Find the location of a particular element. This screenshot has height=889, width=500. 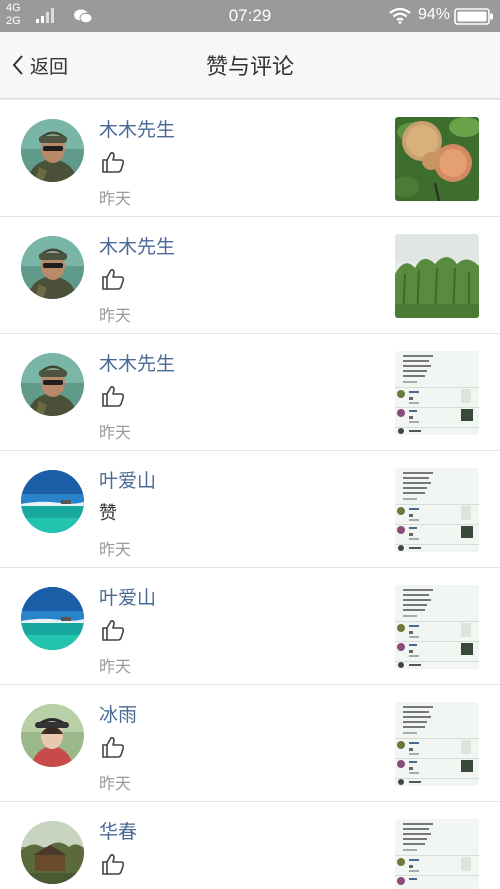

wifi-icon is located at coordinates (400, 15).